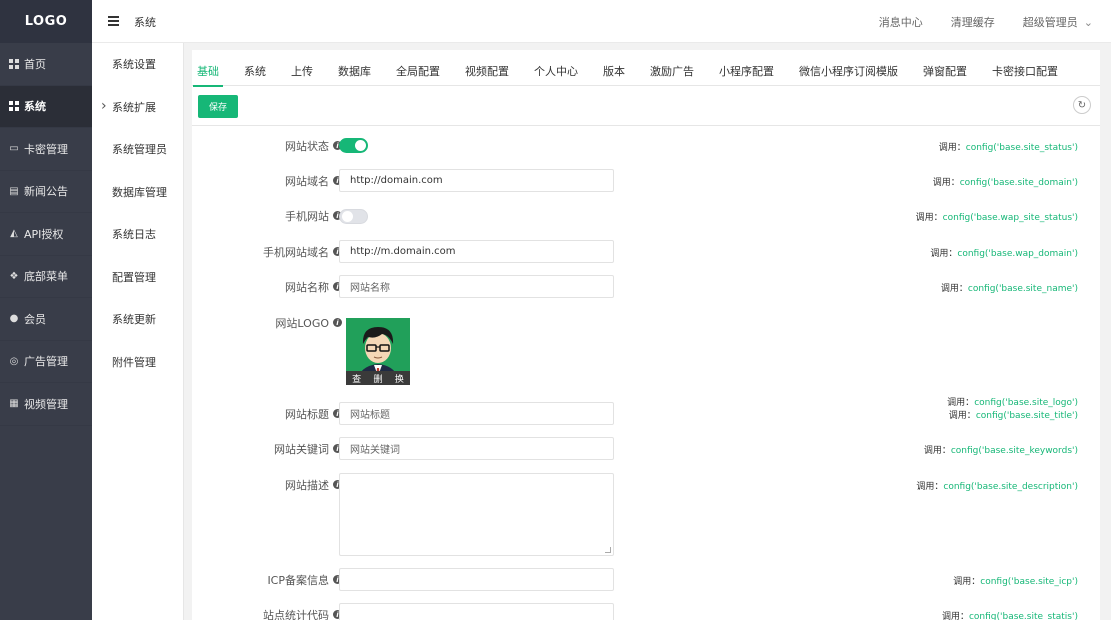 The width and height of the screenshot is (1111, 620). What do you see at coordinates (1009, 289) in the screenshot?
I see `site-name-hint: 调用：config('base.site_name')` at bounding box center [1009, 289].